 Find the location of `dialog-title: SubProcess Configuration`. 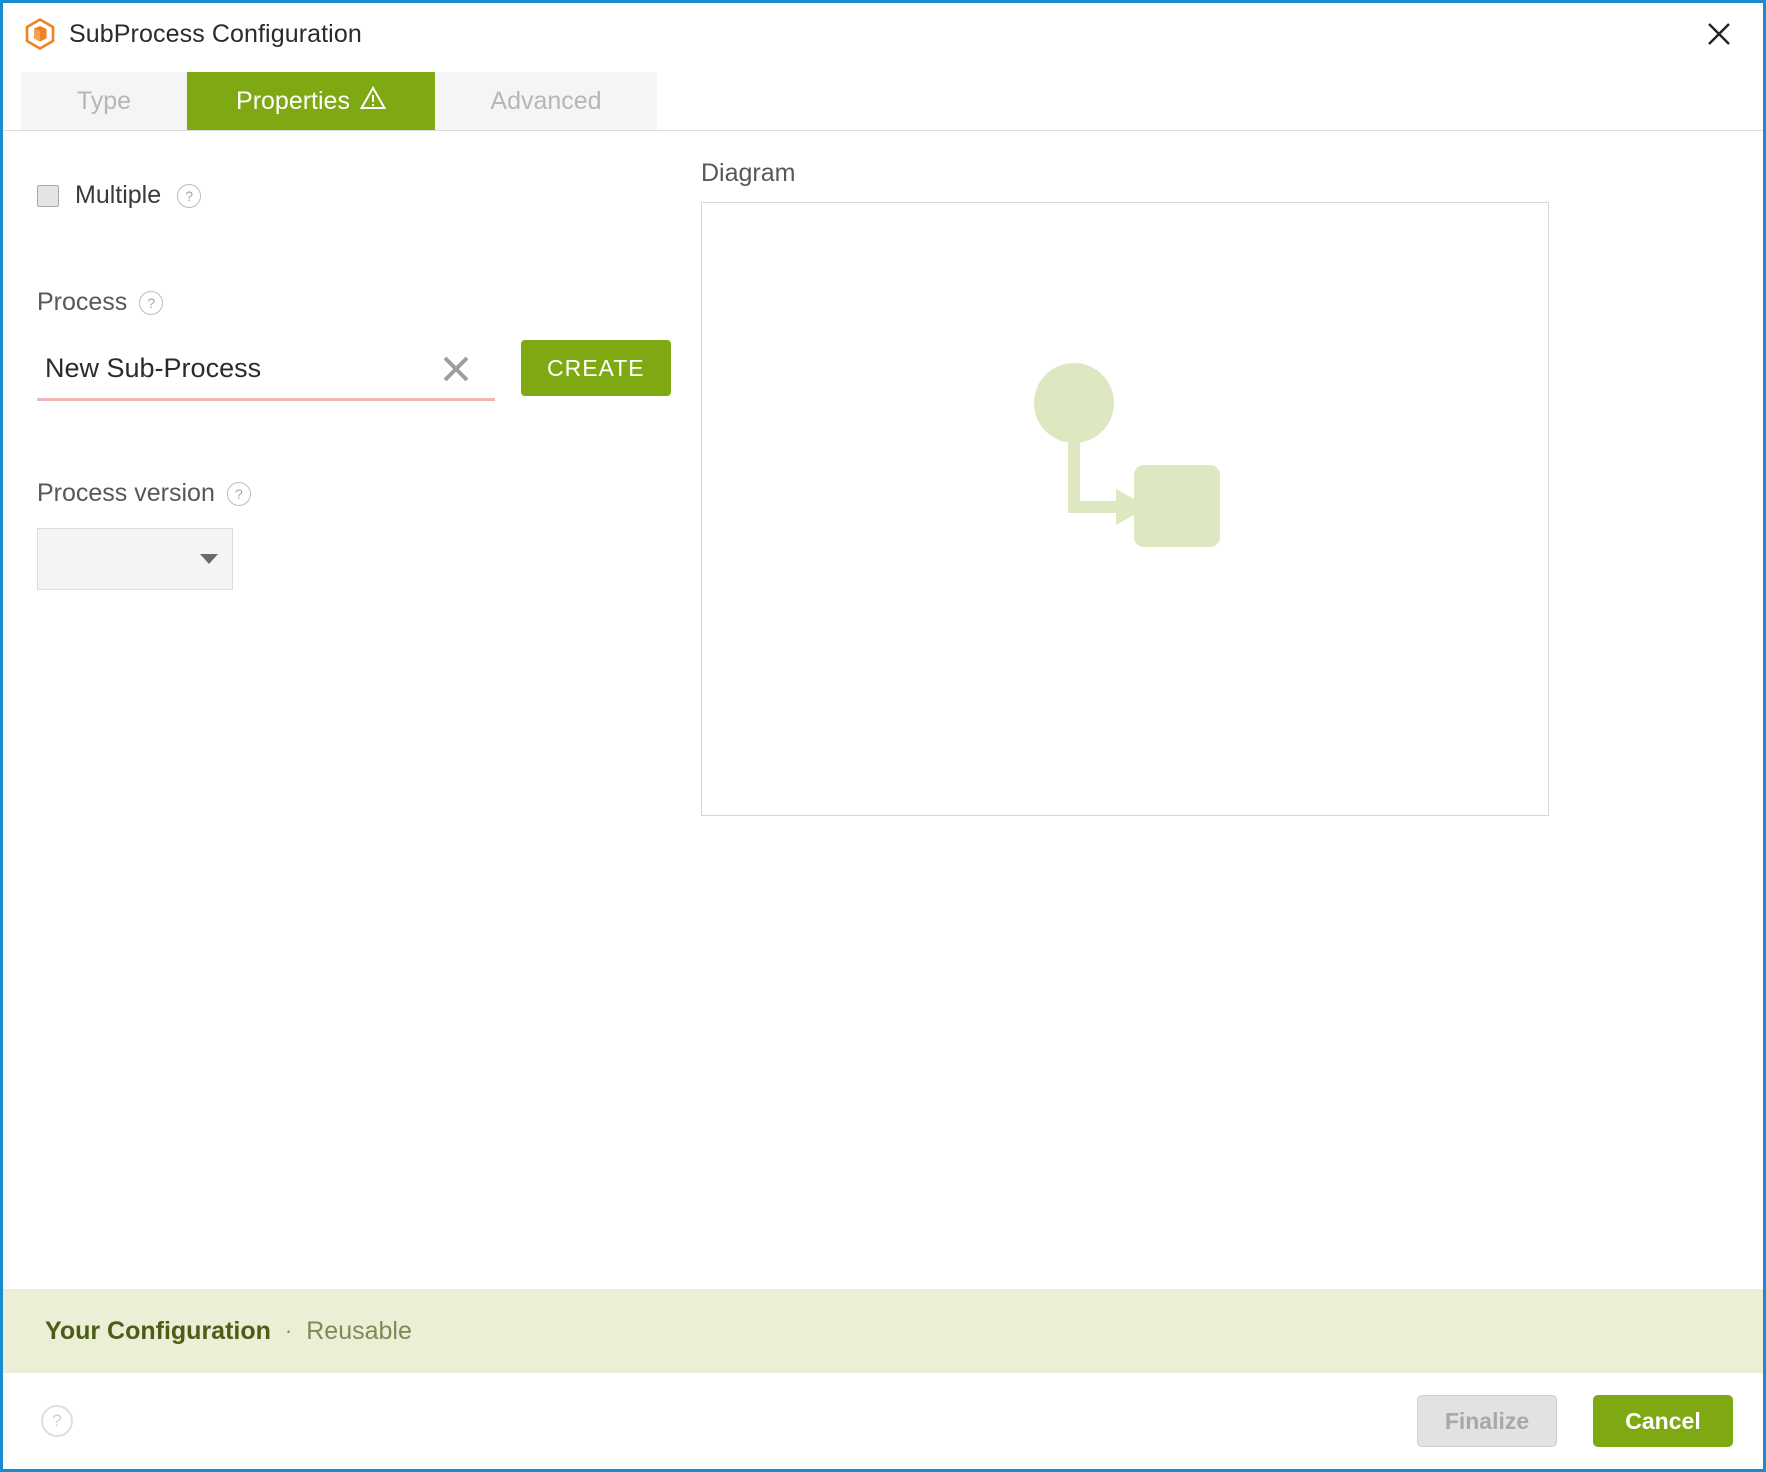

dialog-title: SubProcess Configuration is located at coordinates (215, 33).